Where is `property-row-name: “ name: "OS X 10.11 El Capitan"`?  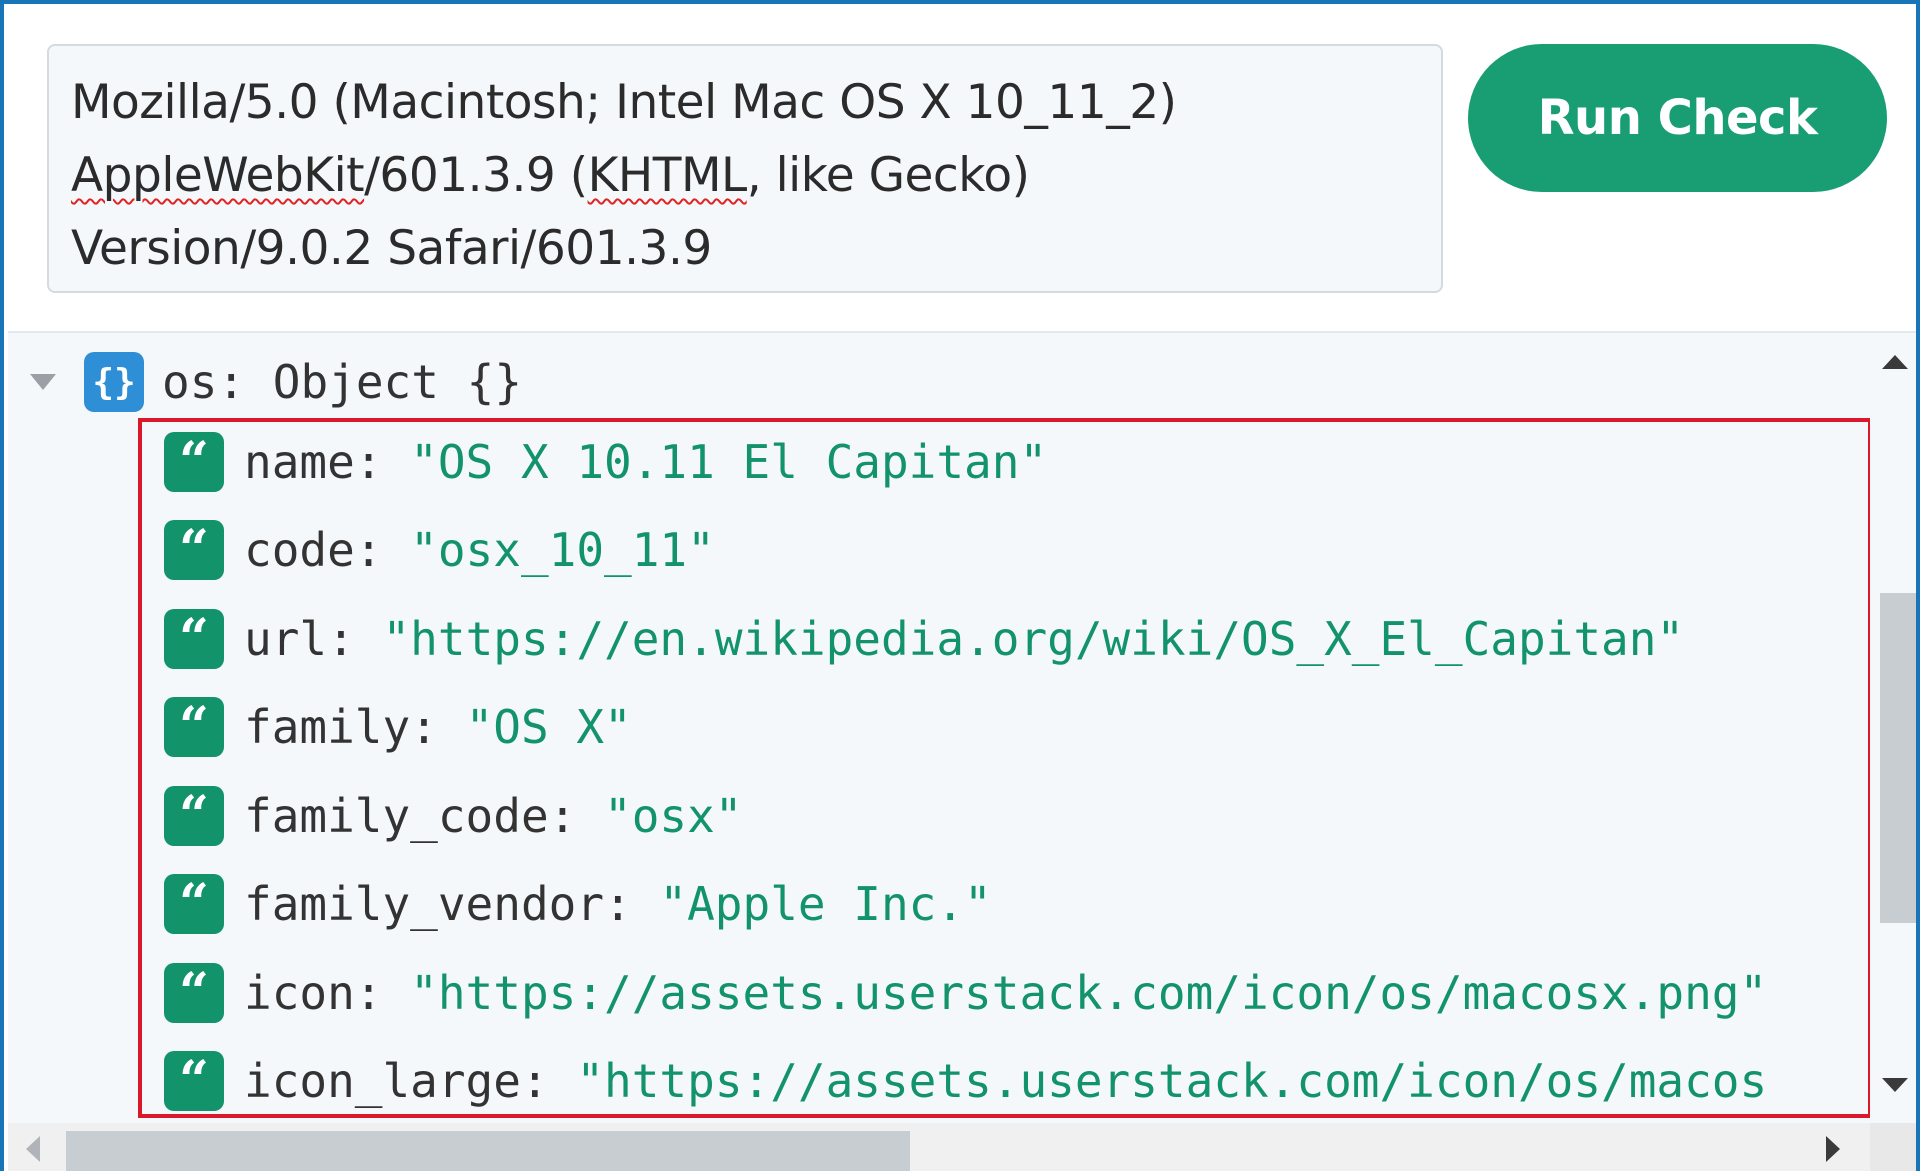
property-row-name: “ name: "OS X 10.11 El Capitan" is located at coordinates (605, 462).